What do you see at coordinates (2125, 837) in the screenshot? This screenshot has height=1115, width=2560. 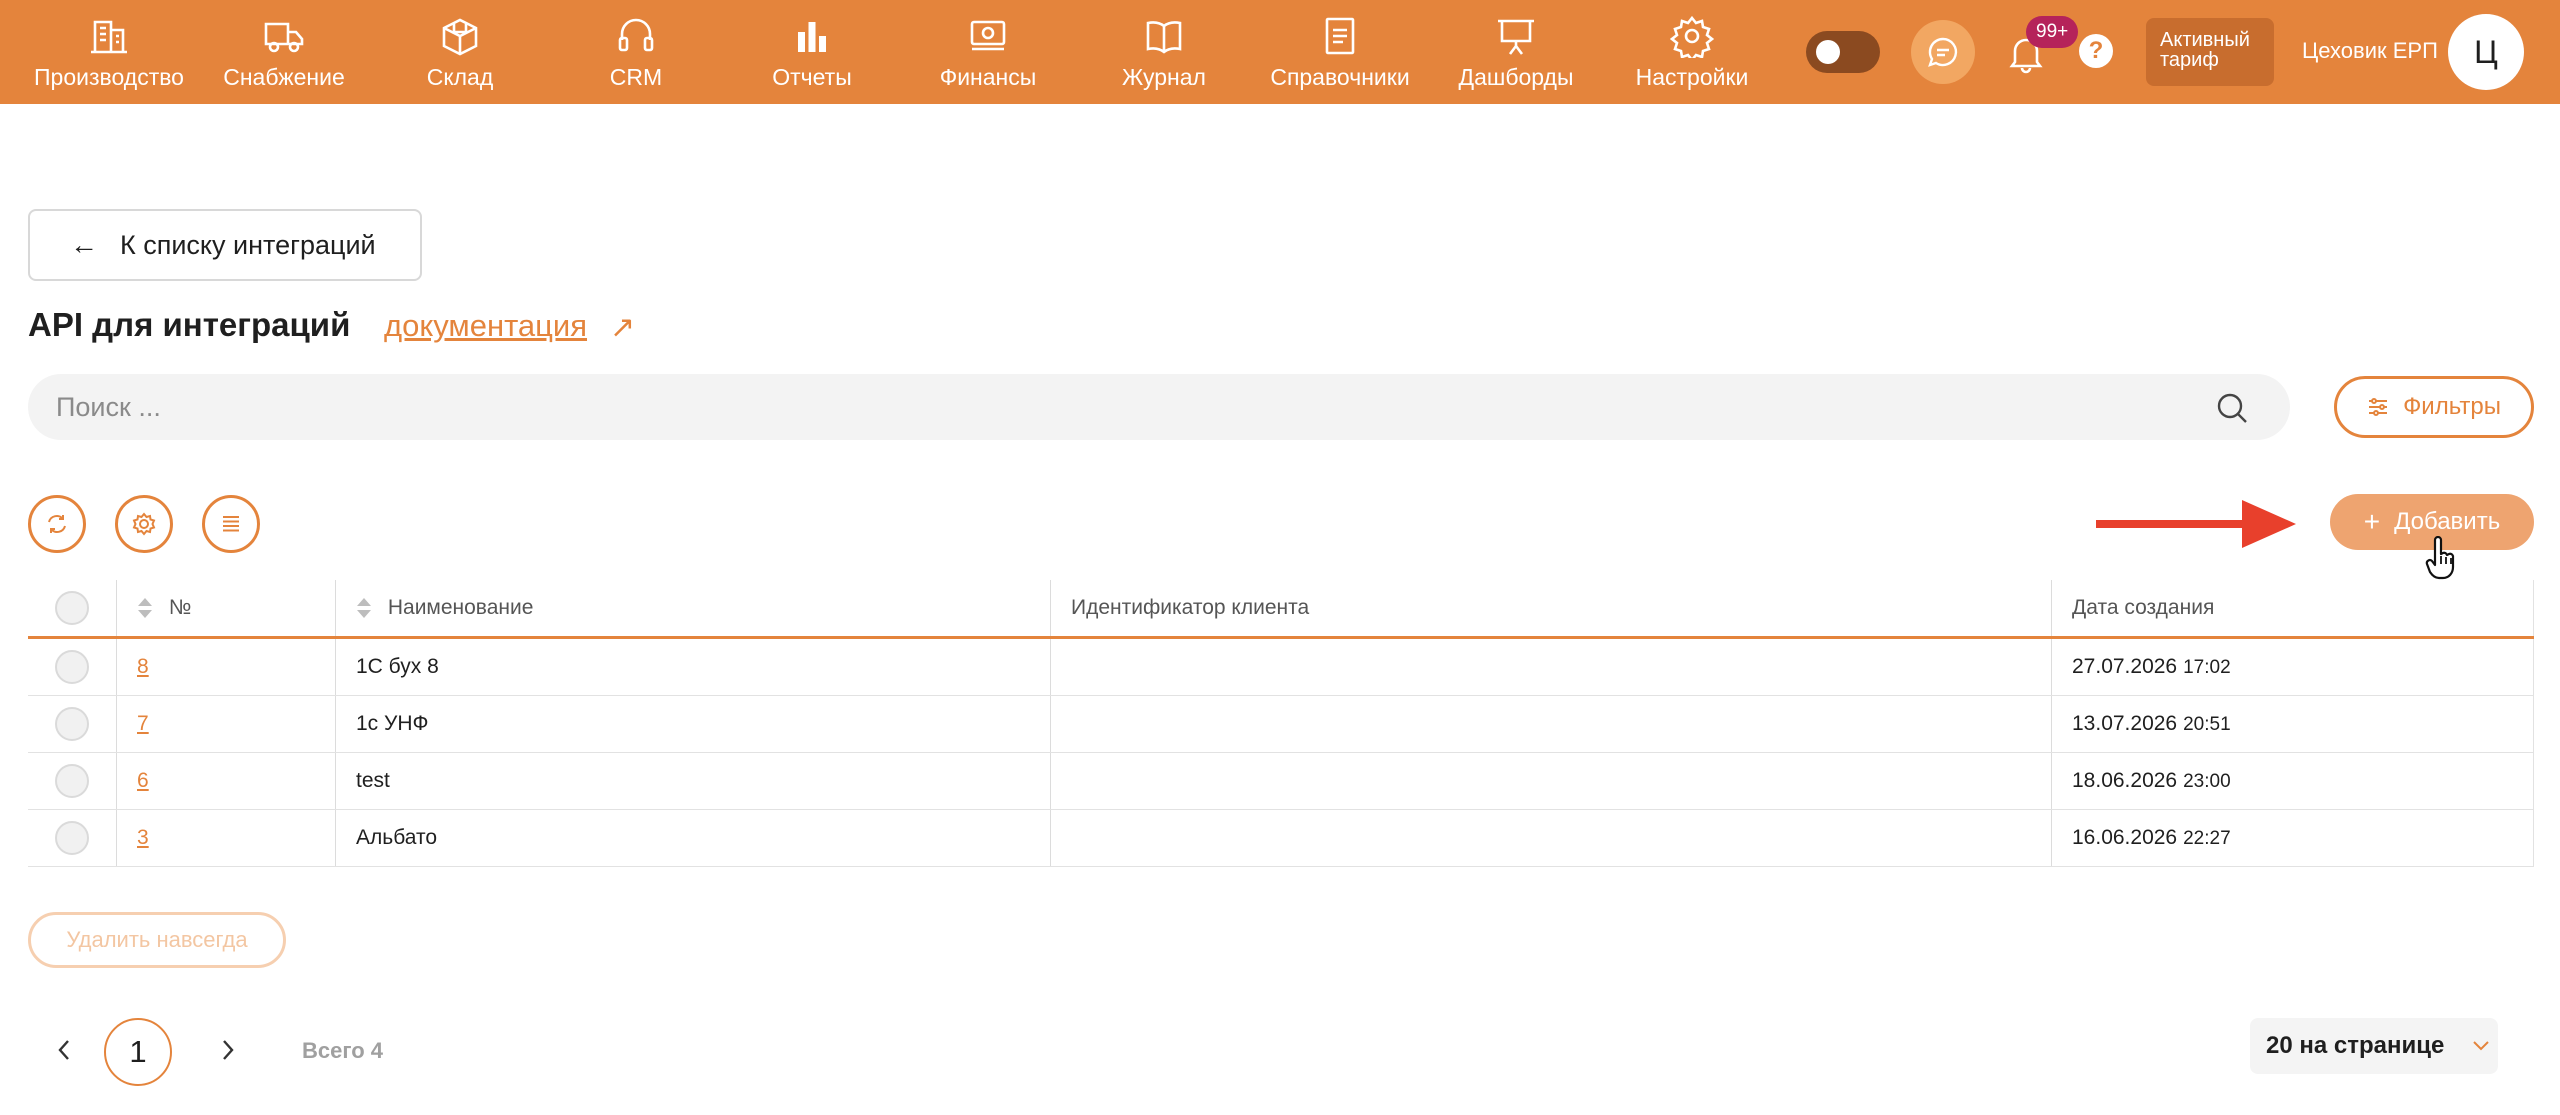 I see `row-date: 16.06.2026` at bounding box center [2125, 837].